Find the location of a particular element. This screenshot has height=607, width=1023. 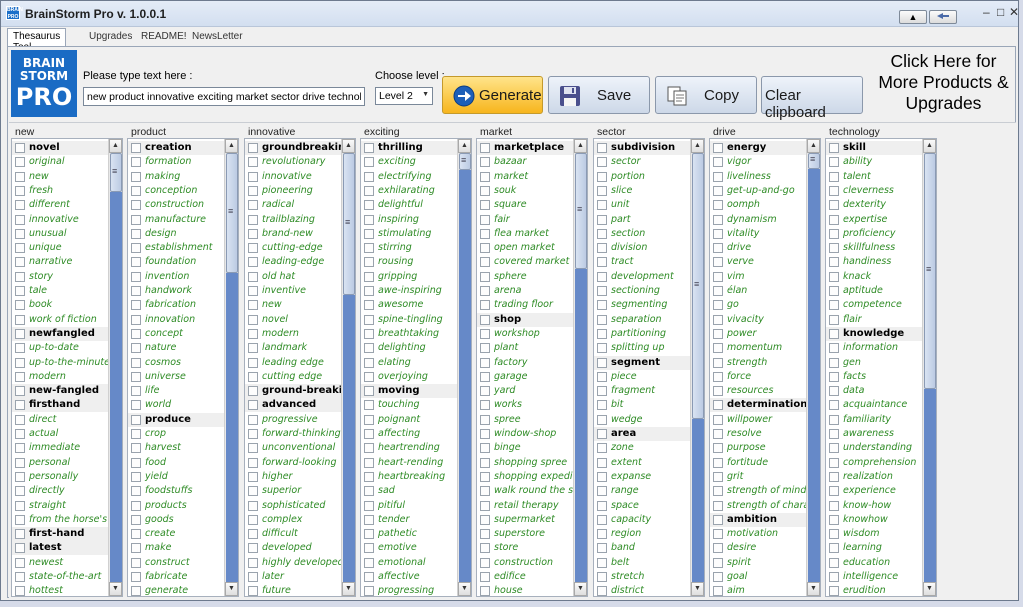

list-item: heartbreaking is located at coordinates (409, 477).